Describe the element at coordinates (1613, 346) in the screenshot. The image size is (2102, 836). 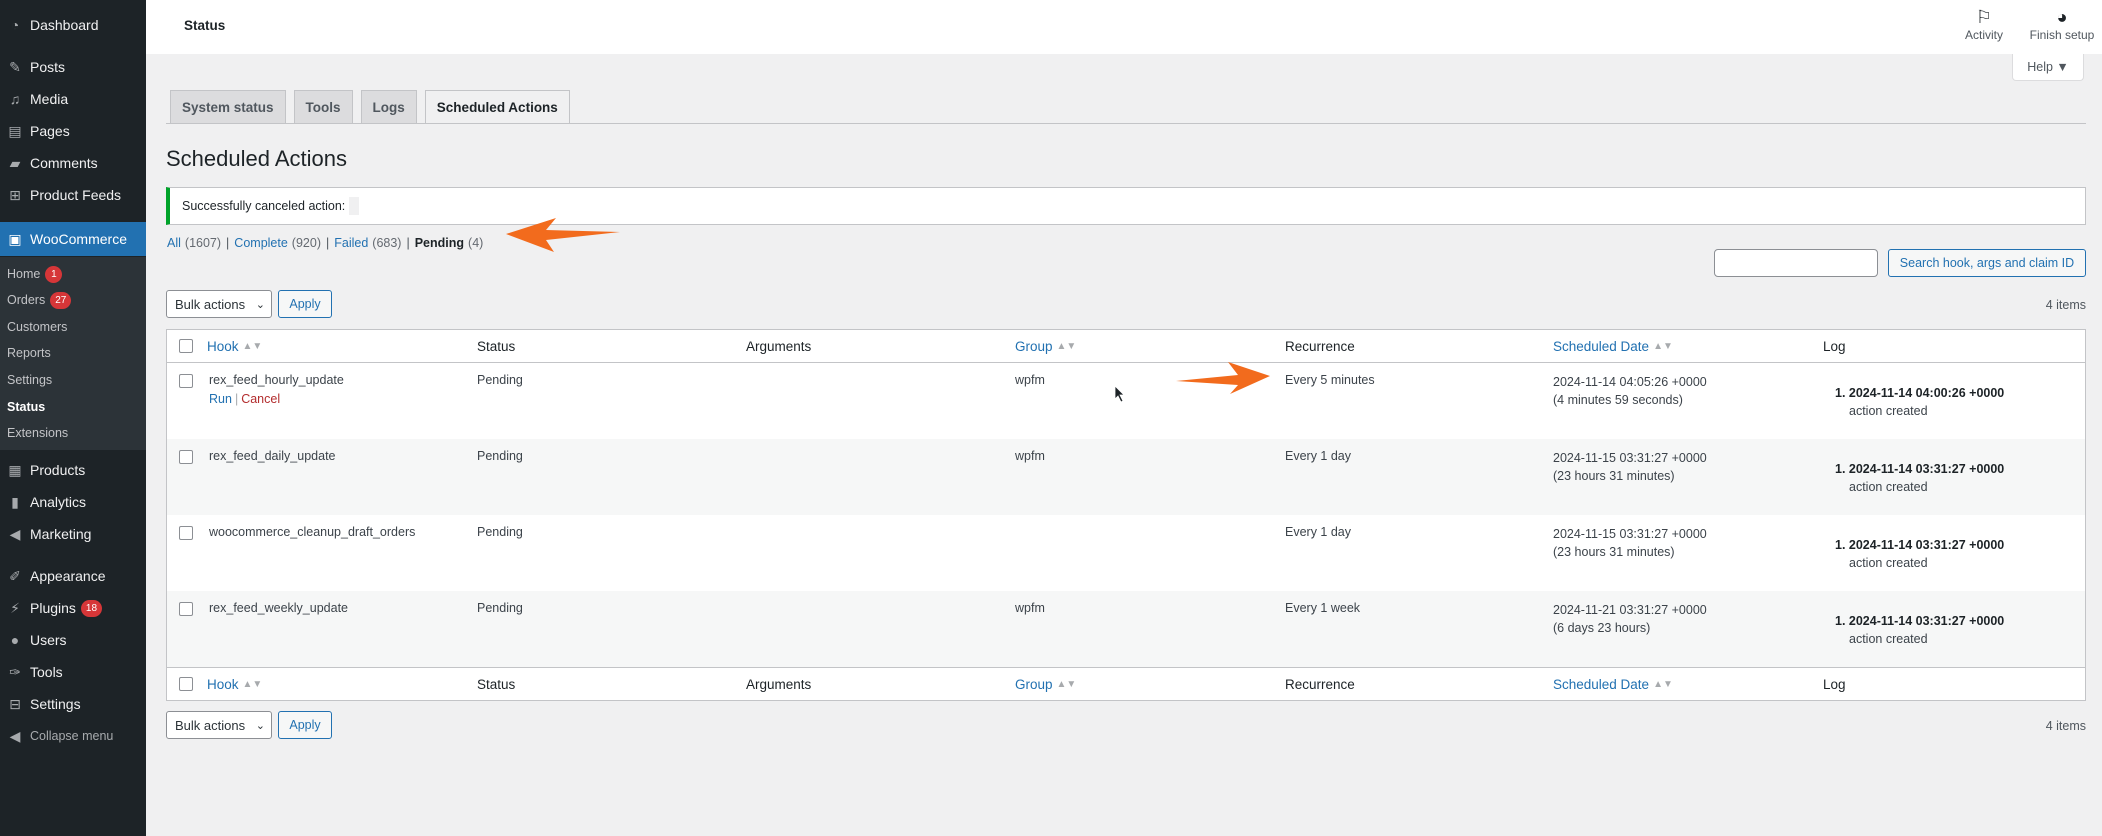
I see `column-scheduled-date: Scheduled Date ▲▼` at that location.